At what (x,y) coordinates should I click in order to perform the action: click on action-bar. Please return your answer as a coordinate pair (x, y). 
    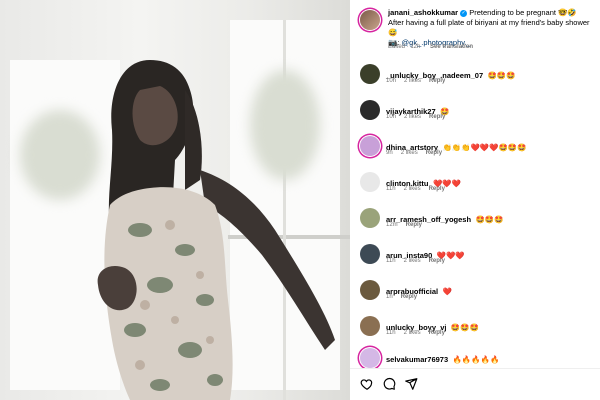
    Looking at the image, I should click on (475, 384).